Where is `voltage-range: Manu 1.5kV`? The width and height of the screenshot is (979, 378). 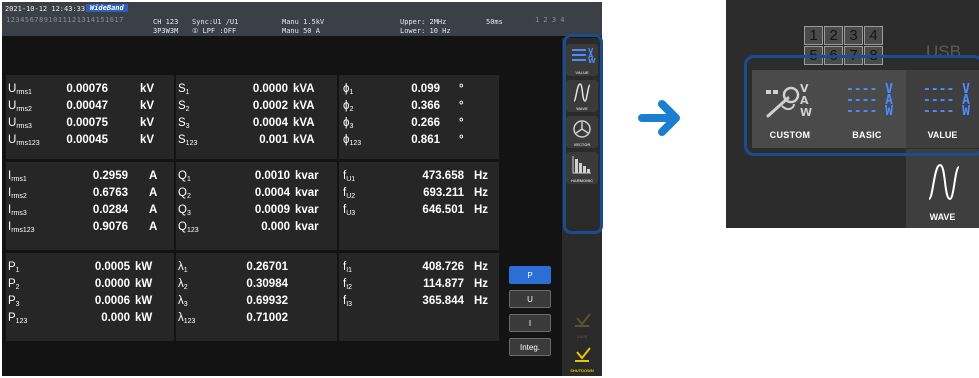
voltage-range: Manu 1.5kV is located at coordinates (303, 22).